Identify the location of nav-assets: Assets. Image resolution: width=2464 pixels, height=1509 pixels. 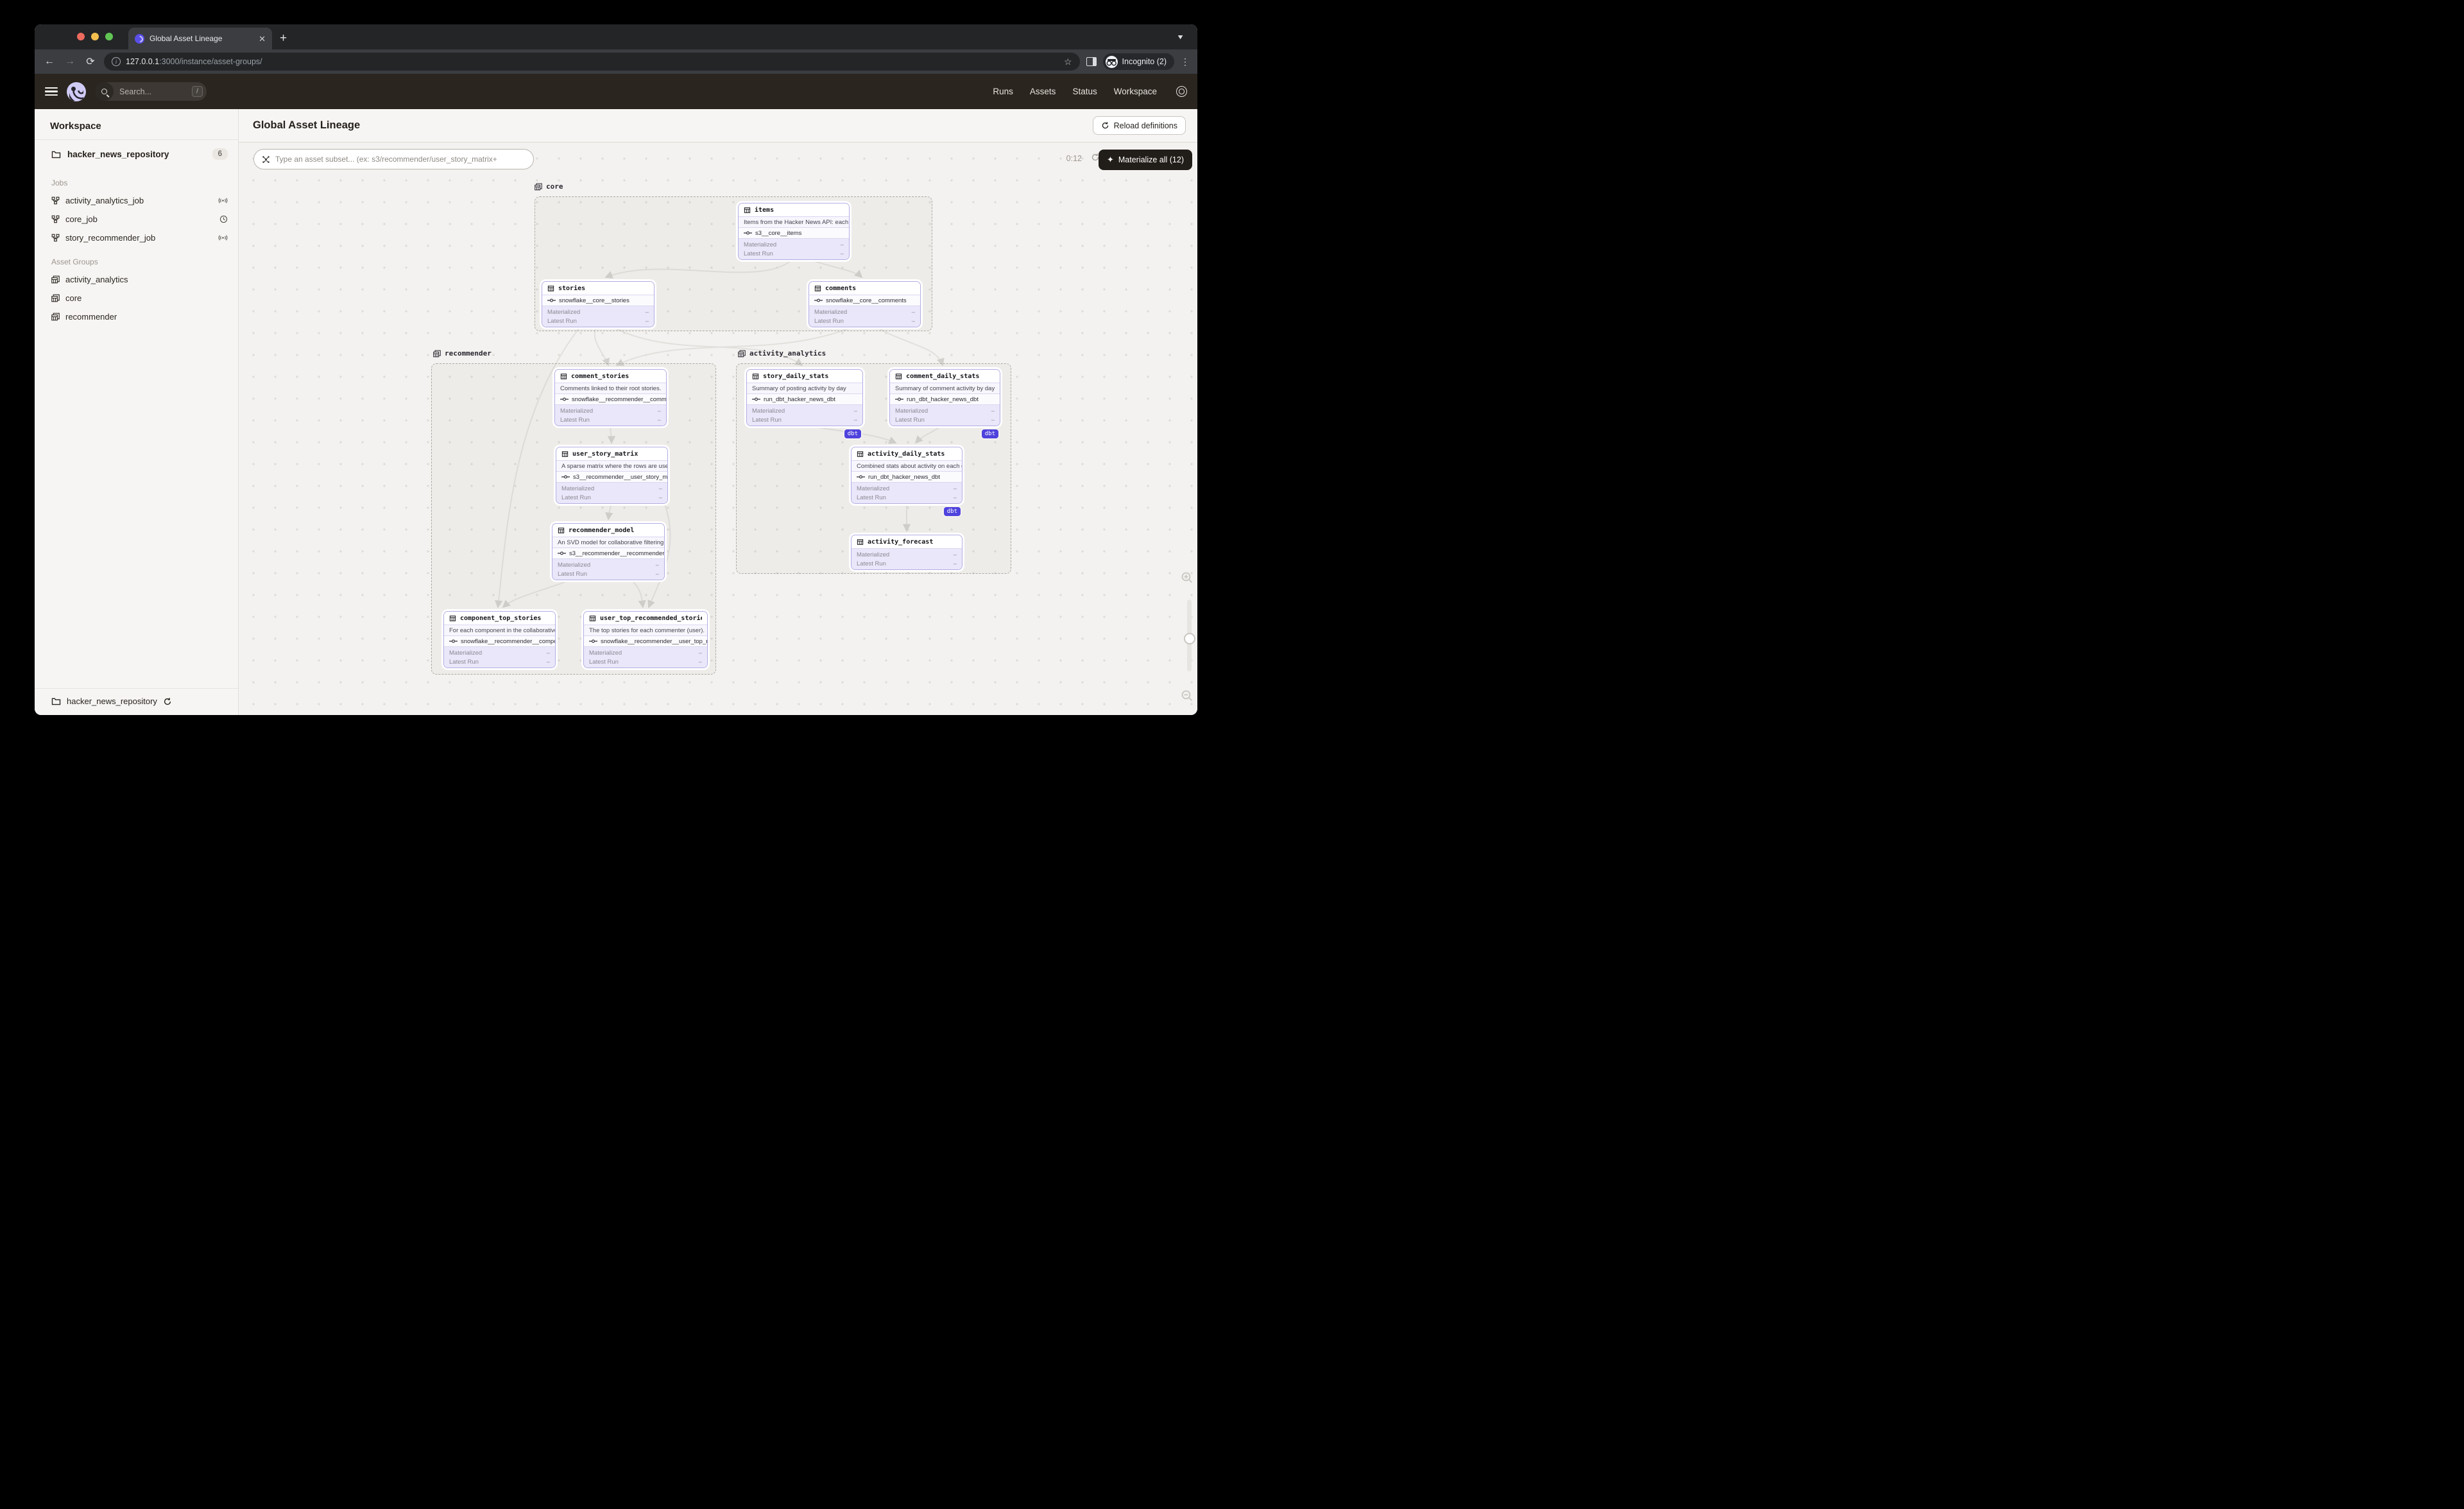
(1043, 91).